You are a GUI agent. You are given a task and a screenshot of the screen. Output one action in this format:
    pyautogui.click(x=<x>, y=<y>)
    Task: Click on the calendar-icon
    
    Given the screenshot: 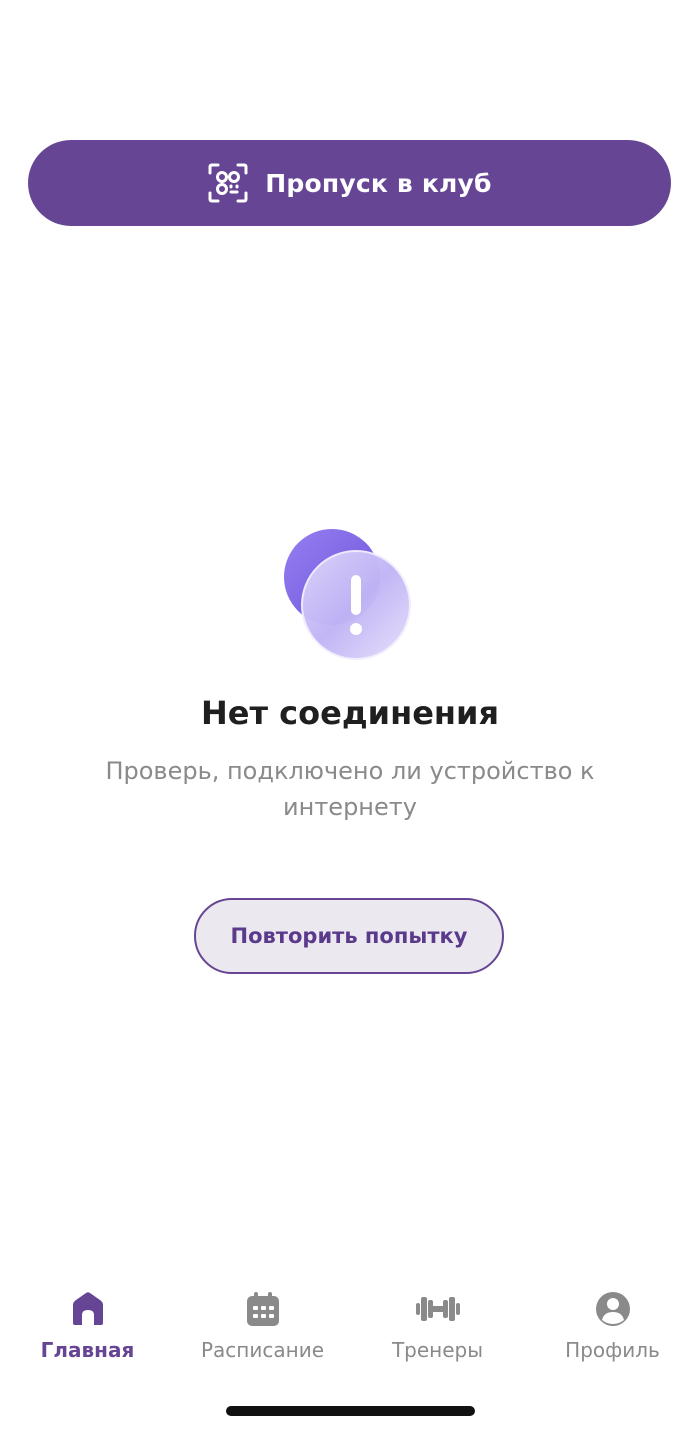 What is the action you would take?
    pyautogui.click(x=262, y=1309)
    